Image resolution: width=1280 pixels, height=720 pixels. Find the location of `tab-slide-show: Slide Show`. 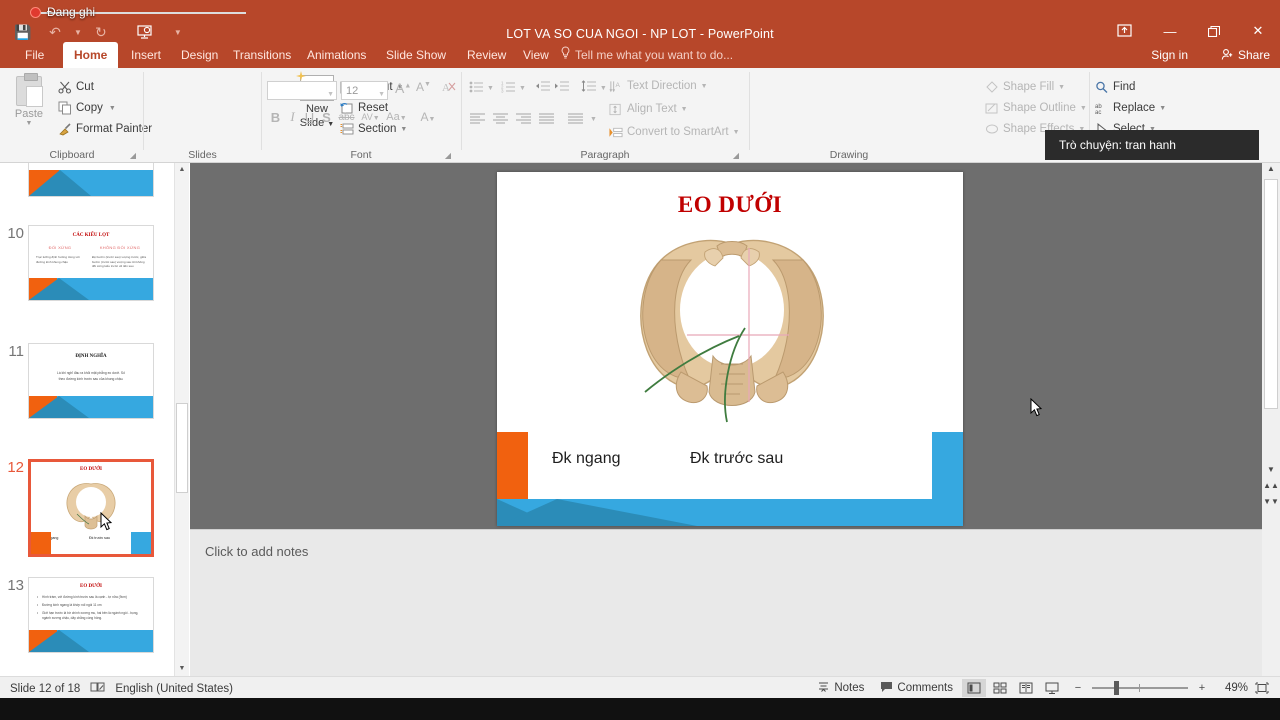

tab-slide-show: Slide Show is located at coordinates (416, 55).